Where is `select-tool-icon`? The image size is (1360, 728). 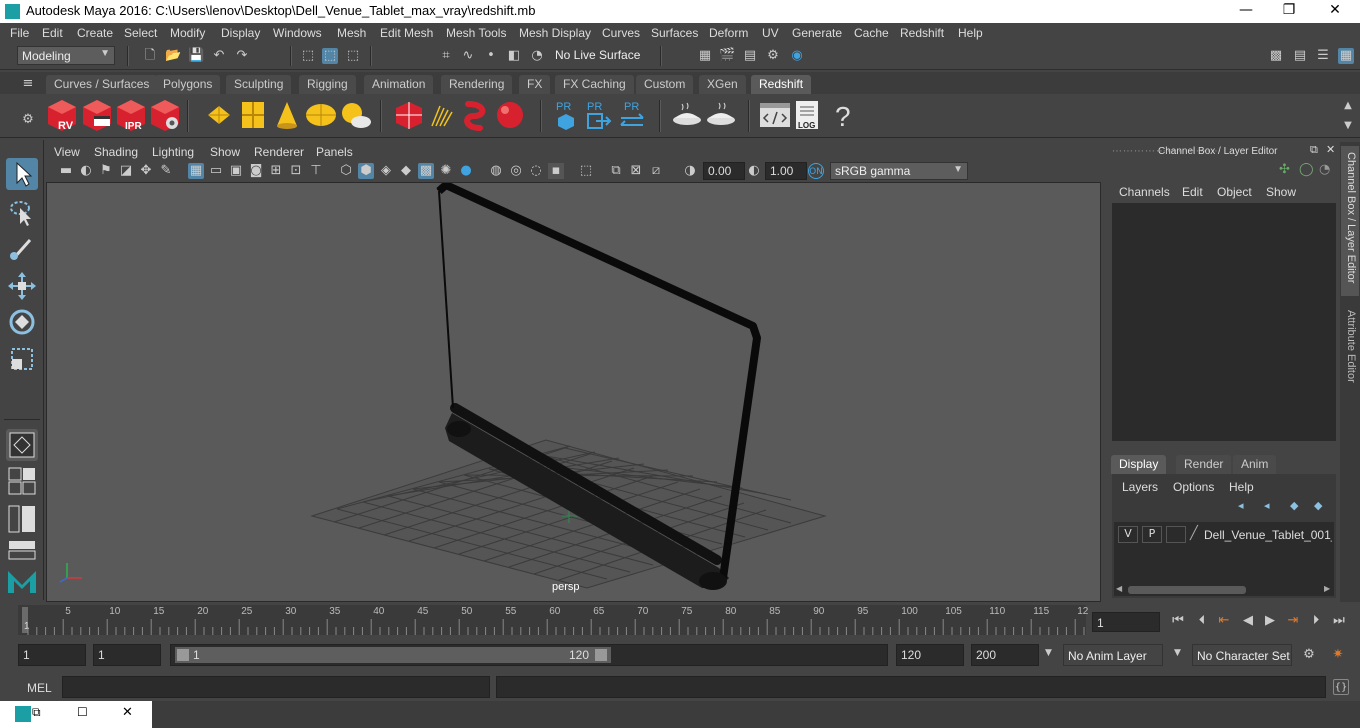
select-tool-icon is located at coordinates (22, 174).